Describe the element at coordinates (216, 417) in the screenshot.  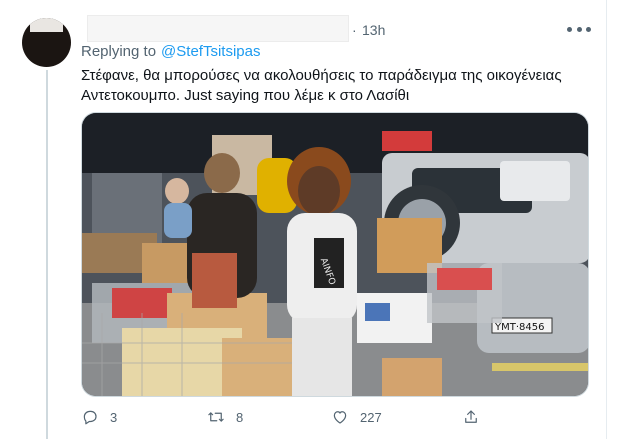
I see `retweet-icon` at that location.